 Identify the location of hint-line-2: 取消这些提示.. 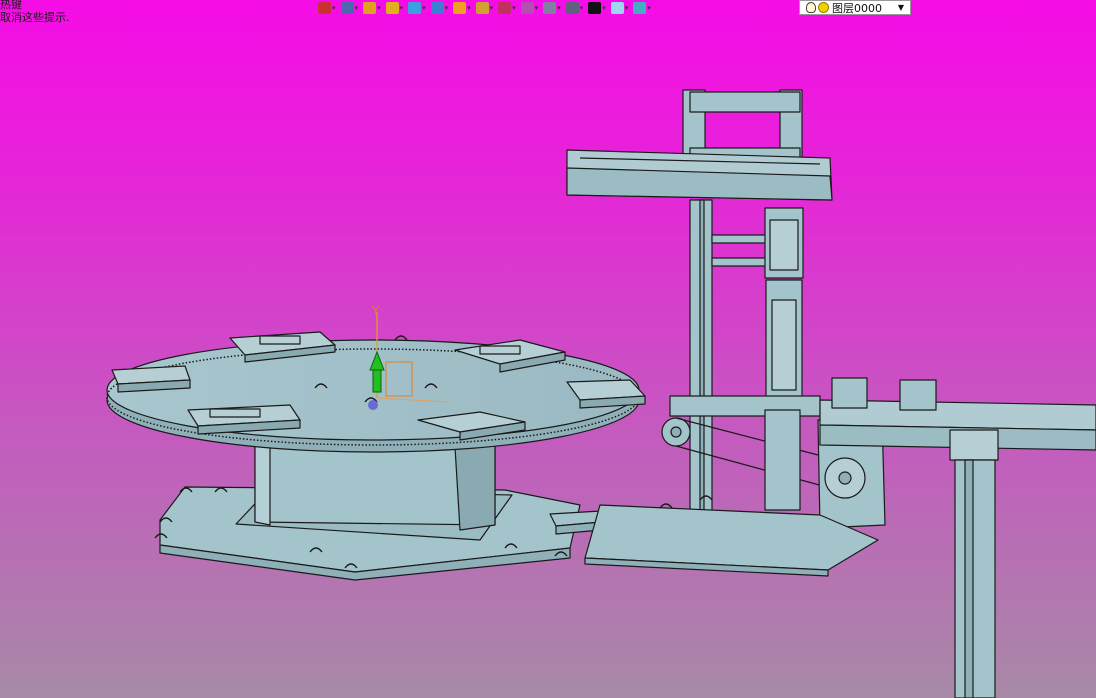
(35, 17).